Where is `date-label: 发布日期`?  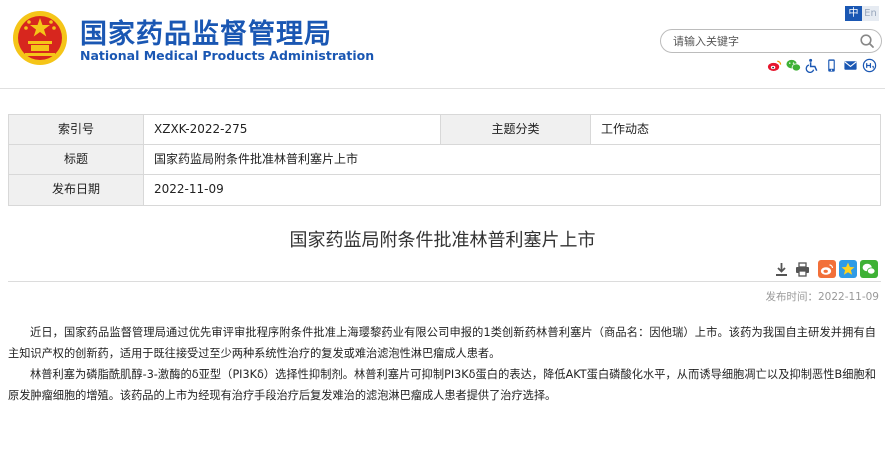 date-label: 发布日期 is located at coordinates (76, 190).